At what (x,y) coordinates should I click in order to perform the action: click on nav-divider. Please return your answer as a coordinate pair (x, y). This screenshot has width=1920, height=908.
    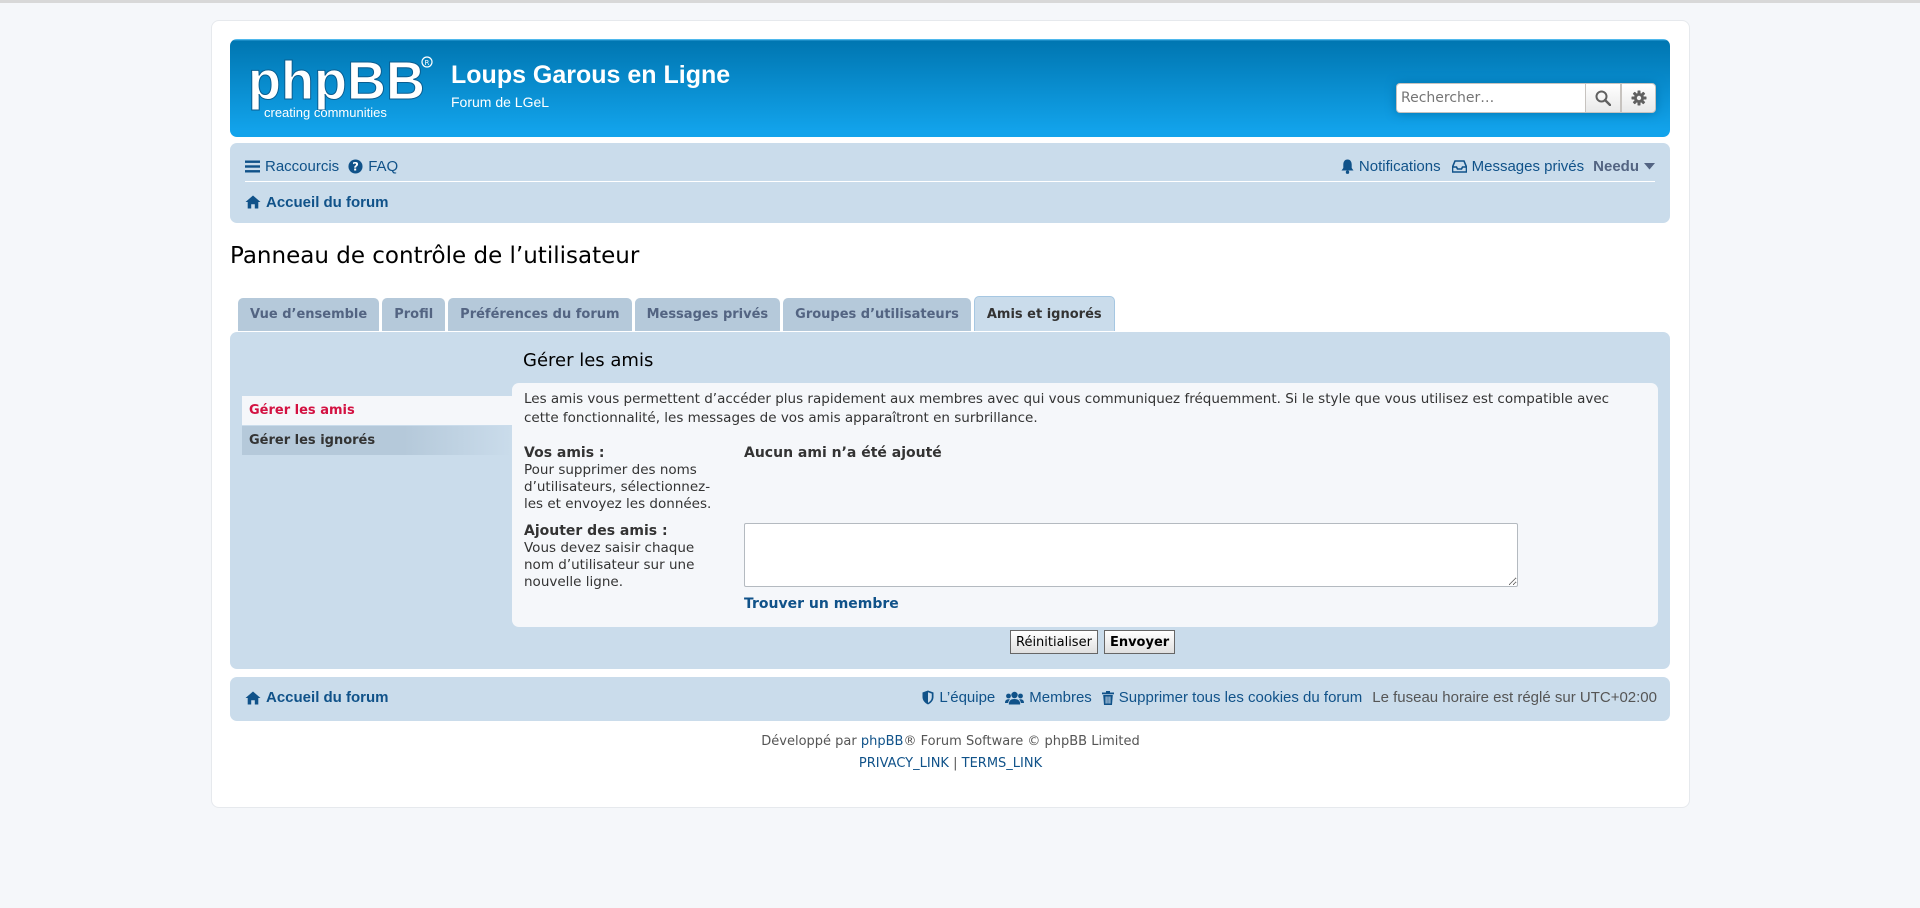
    Looking at the image, I should click on (950, 181).